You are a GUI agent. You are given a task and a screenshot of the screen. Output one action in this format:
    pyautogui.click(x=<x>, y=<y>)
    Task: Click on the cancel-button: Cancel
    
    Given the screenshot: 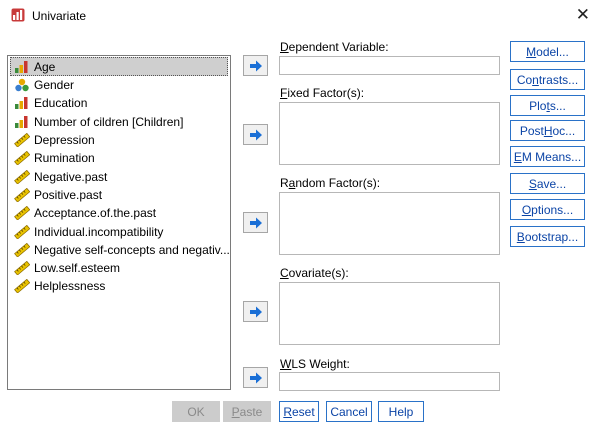 What is the action you would take?
    pyautogui.click(x=349, y=411)
    